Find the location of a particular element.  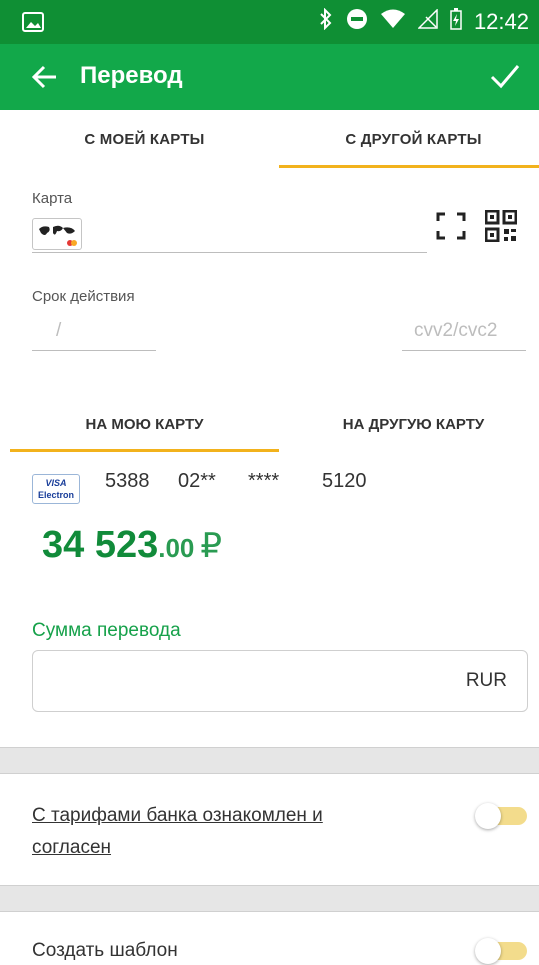

qr-code-icon is located at coordinates (501, 228).